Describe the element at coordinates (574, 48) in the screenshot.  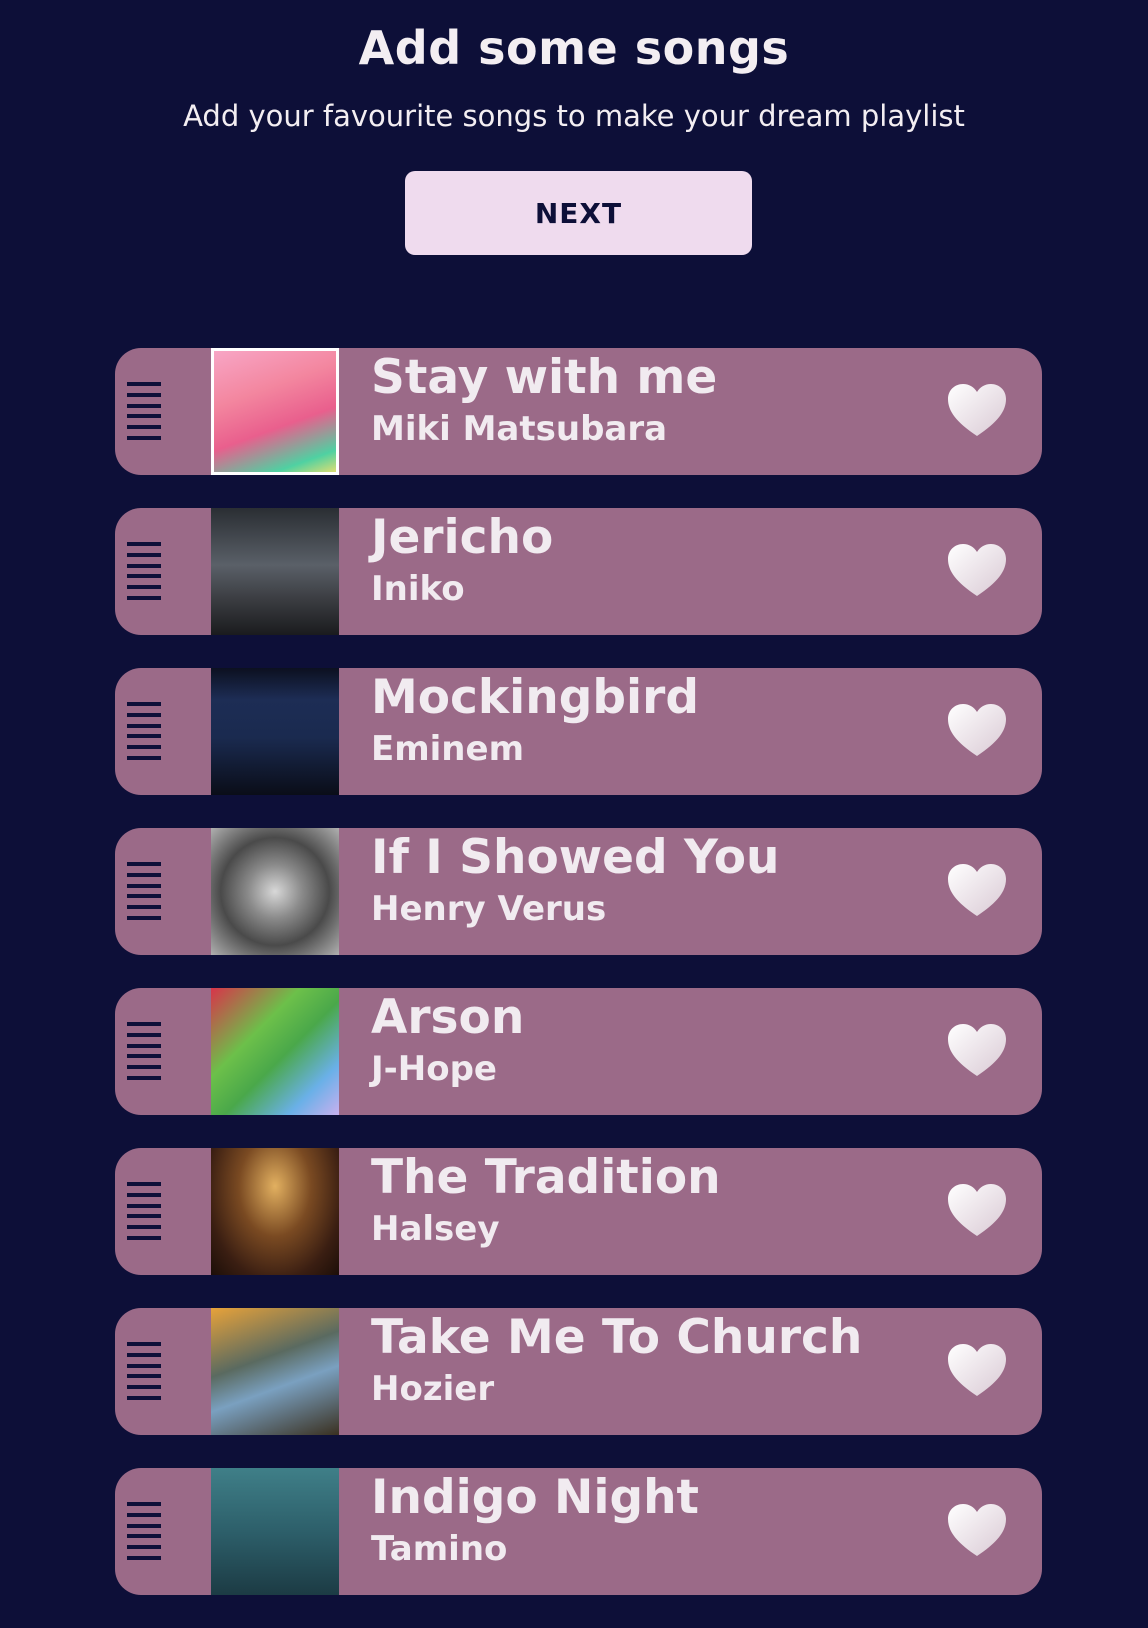
I see `page-title: Add some songs` at that location.